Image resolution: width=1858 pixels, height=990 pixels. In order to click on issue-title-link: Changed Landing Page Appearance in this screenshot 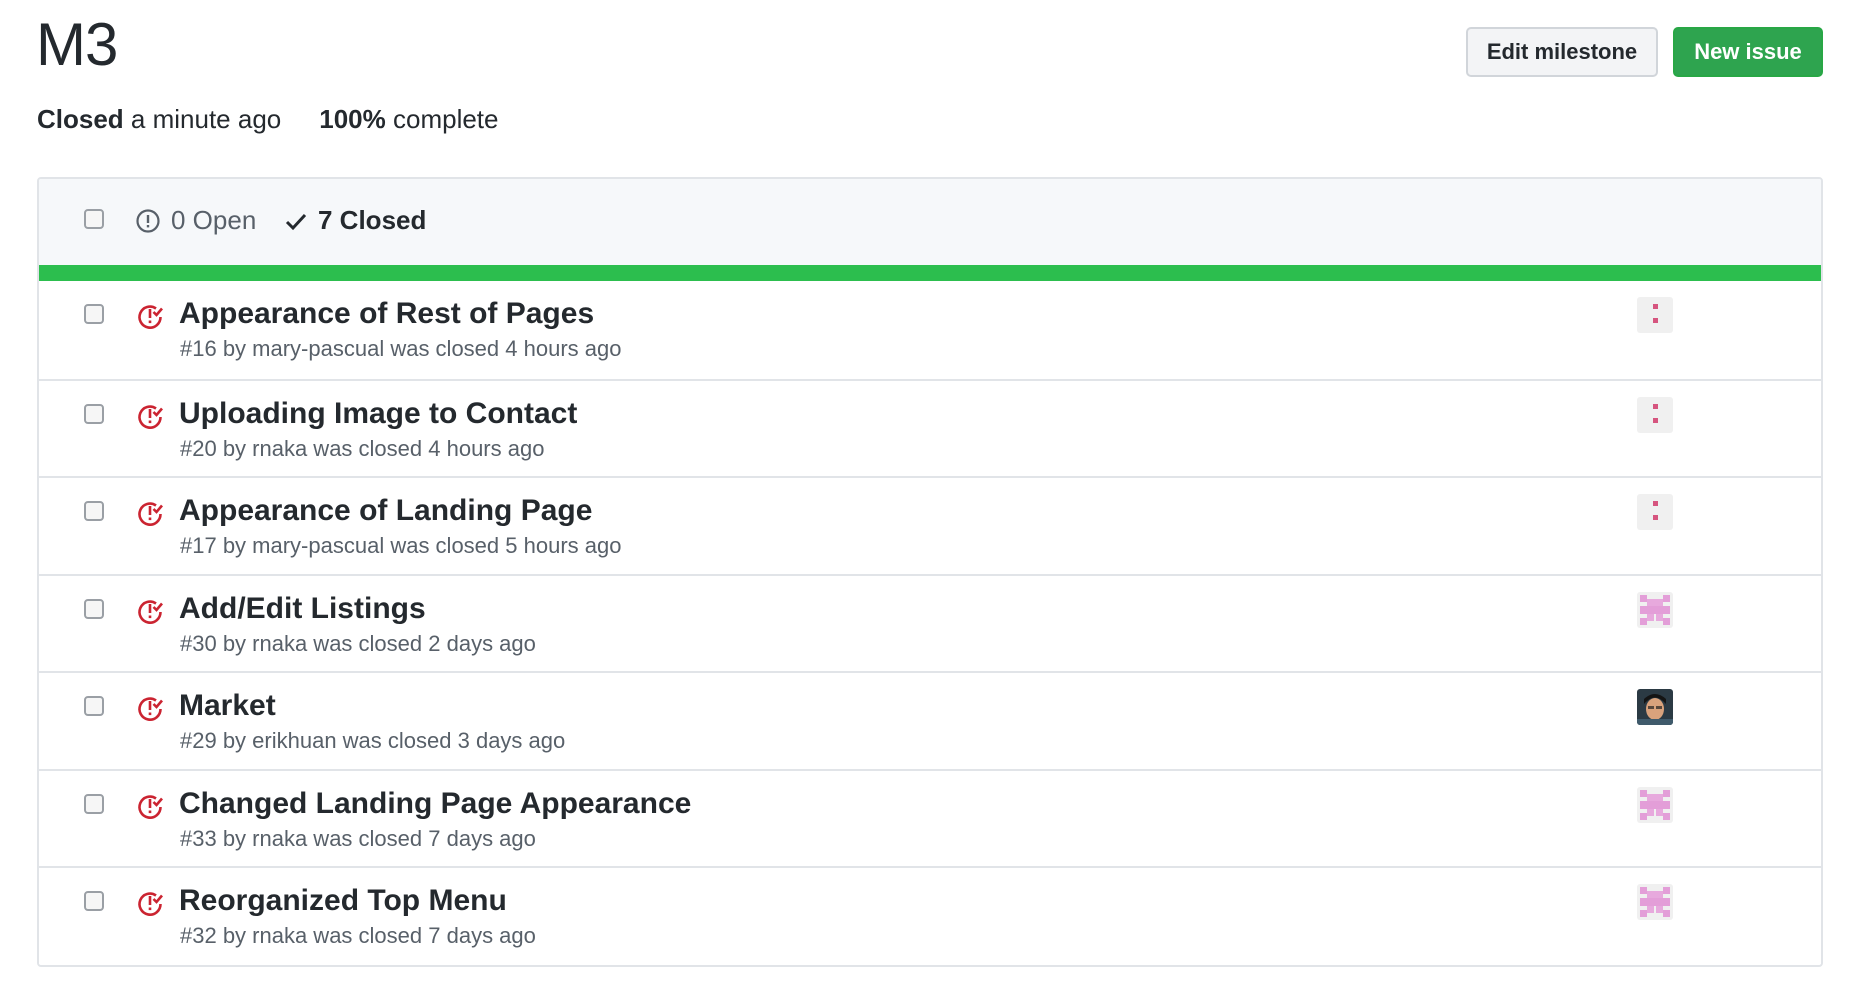, I will do `click(435, 804)`.